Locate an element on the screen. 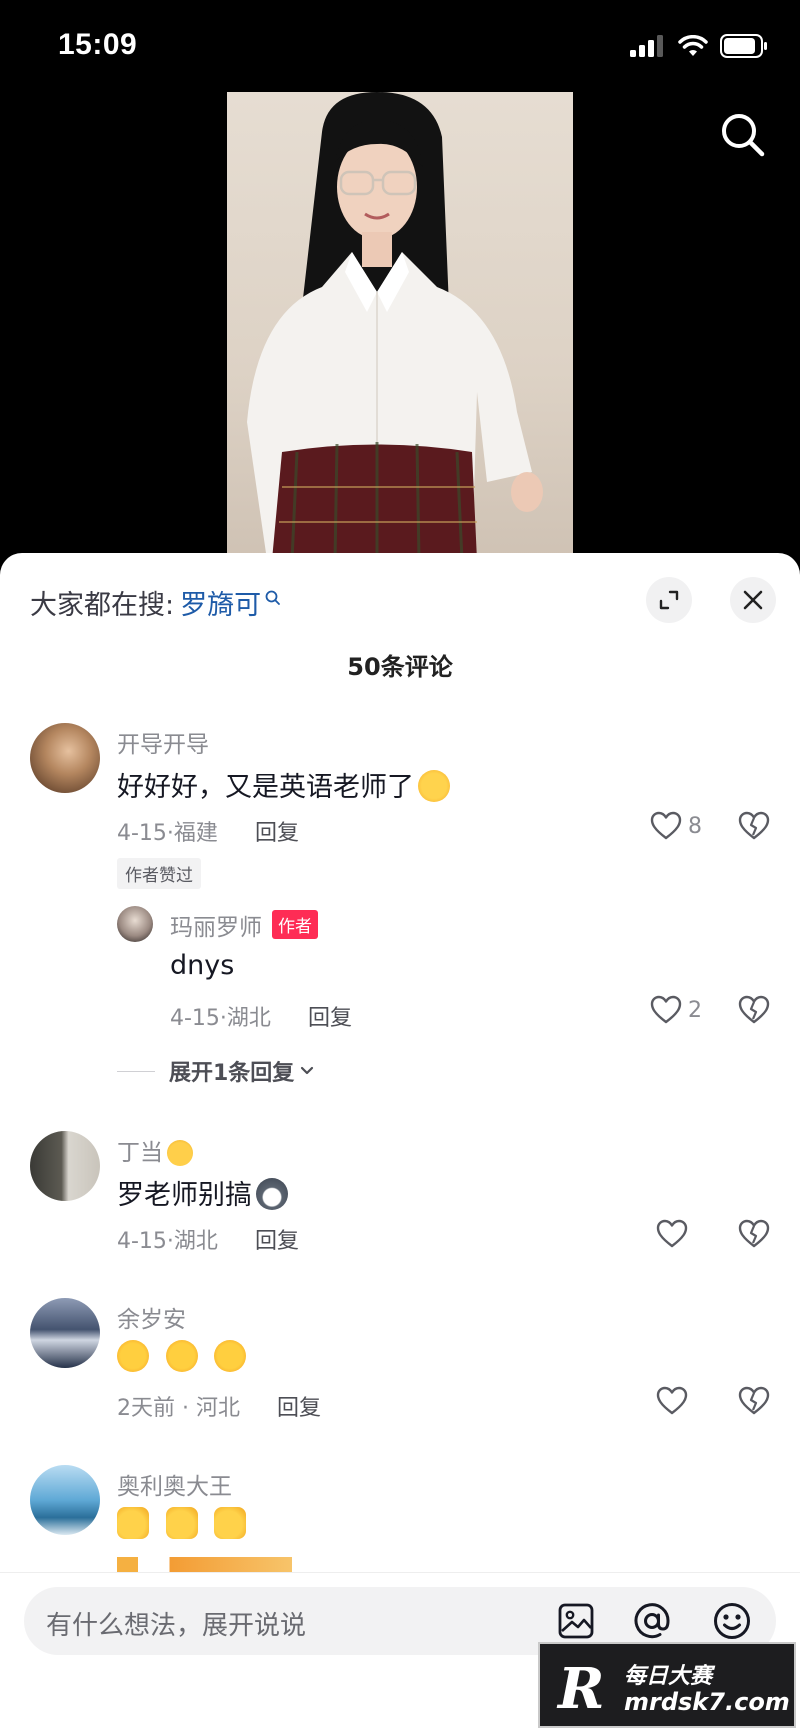 This screenshot has height=1731, width=800. watermark: R 每日大赛 mrdsk7.com is located at coordinates (667, 1685).